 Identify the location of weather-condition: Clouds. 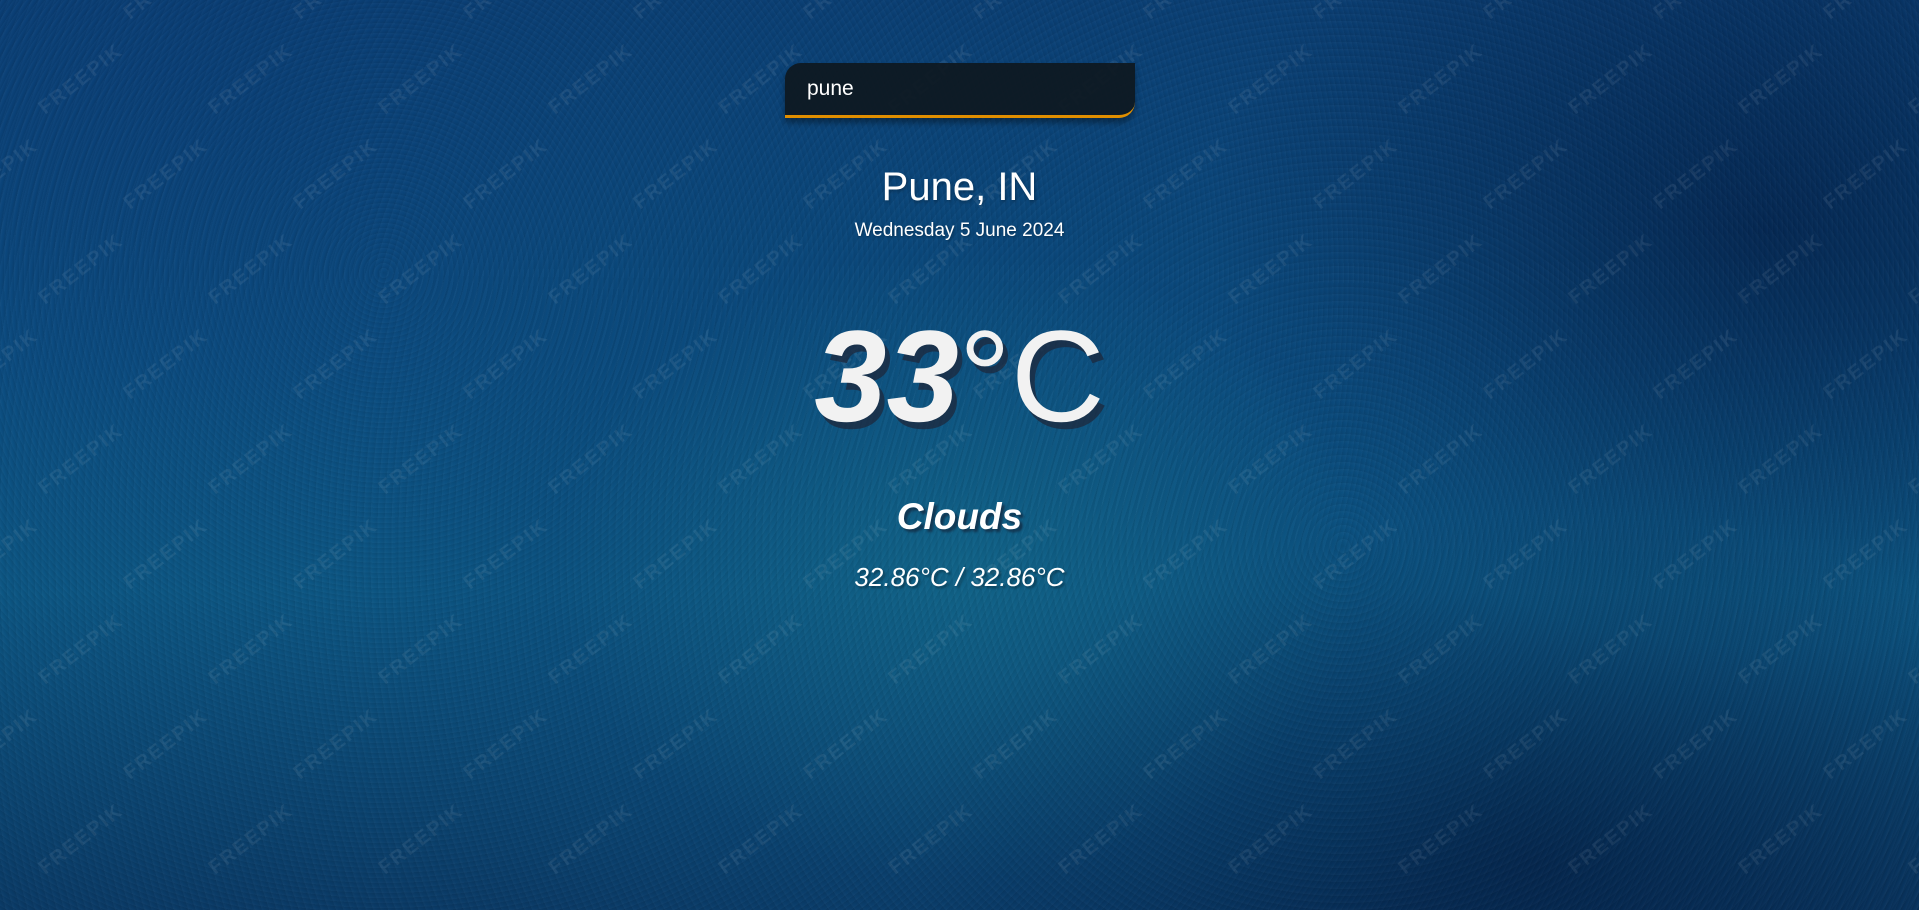
(959, 516).